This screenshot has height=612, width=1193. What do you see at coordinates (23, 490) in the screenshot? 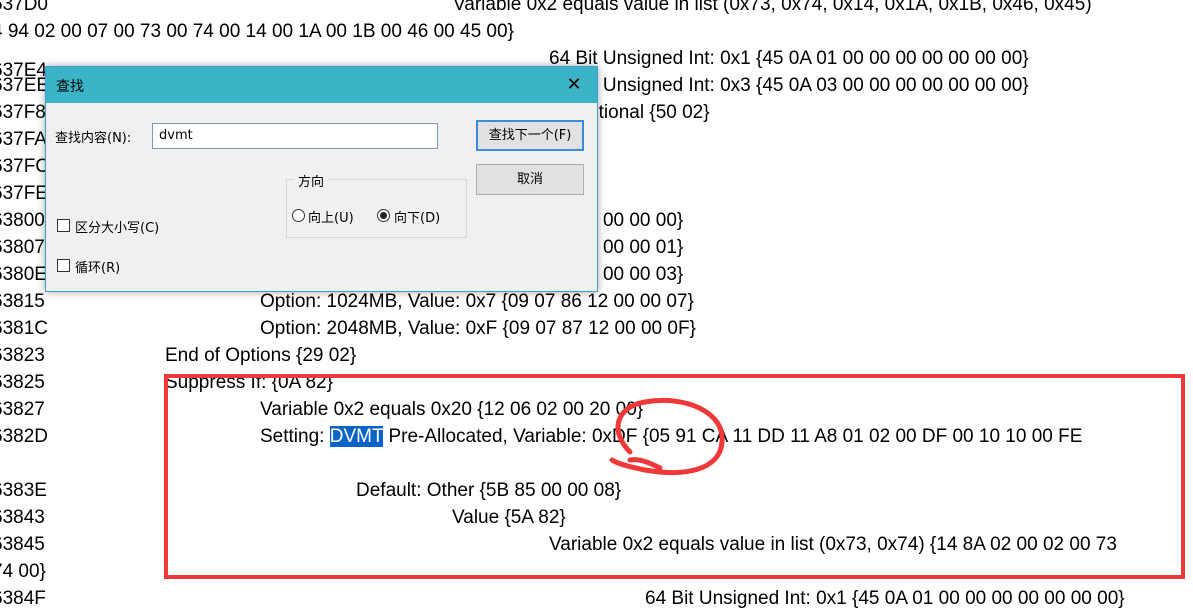
I see `address-cell: 6383E` at bounding box center [23, 490].